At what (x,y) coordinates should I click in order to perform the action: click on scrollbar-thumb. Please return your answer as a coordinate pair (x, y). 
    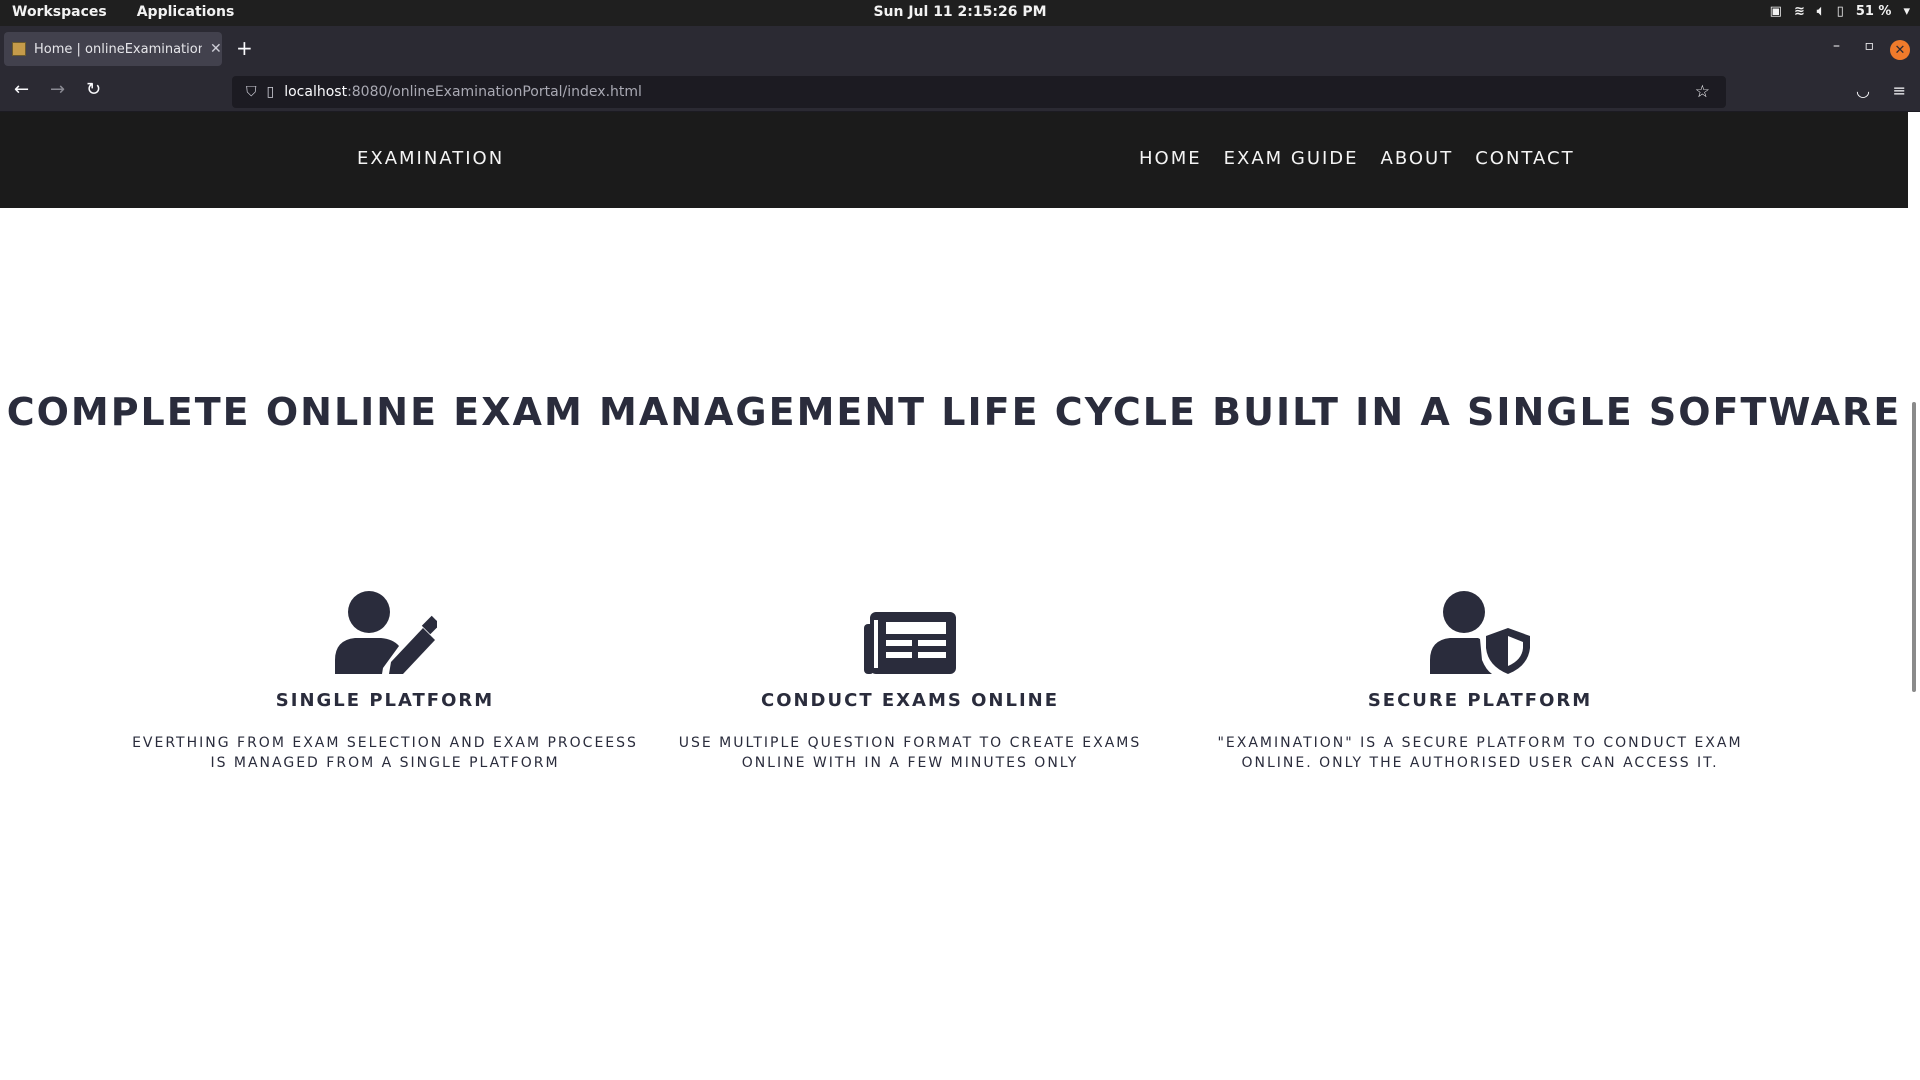
    Looking at the image, I should click on (1914, 547).